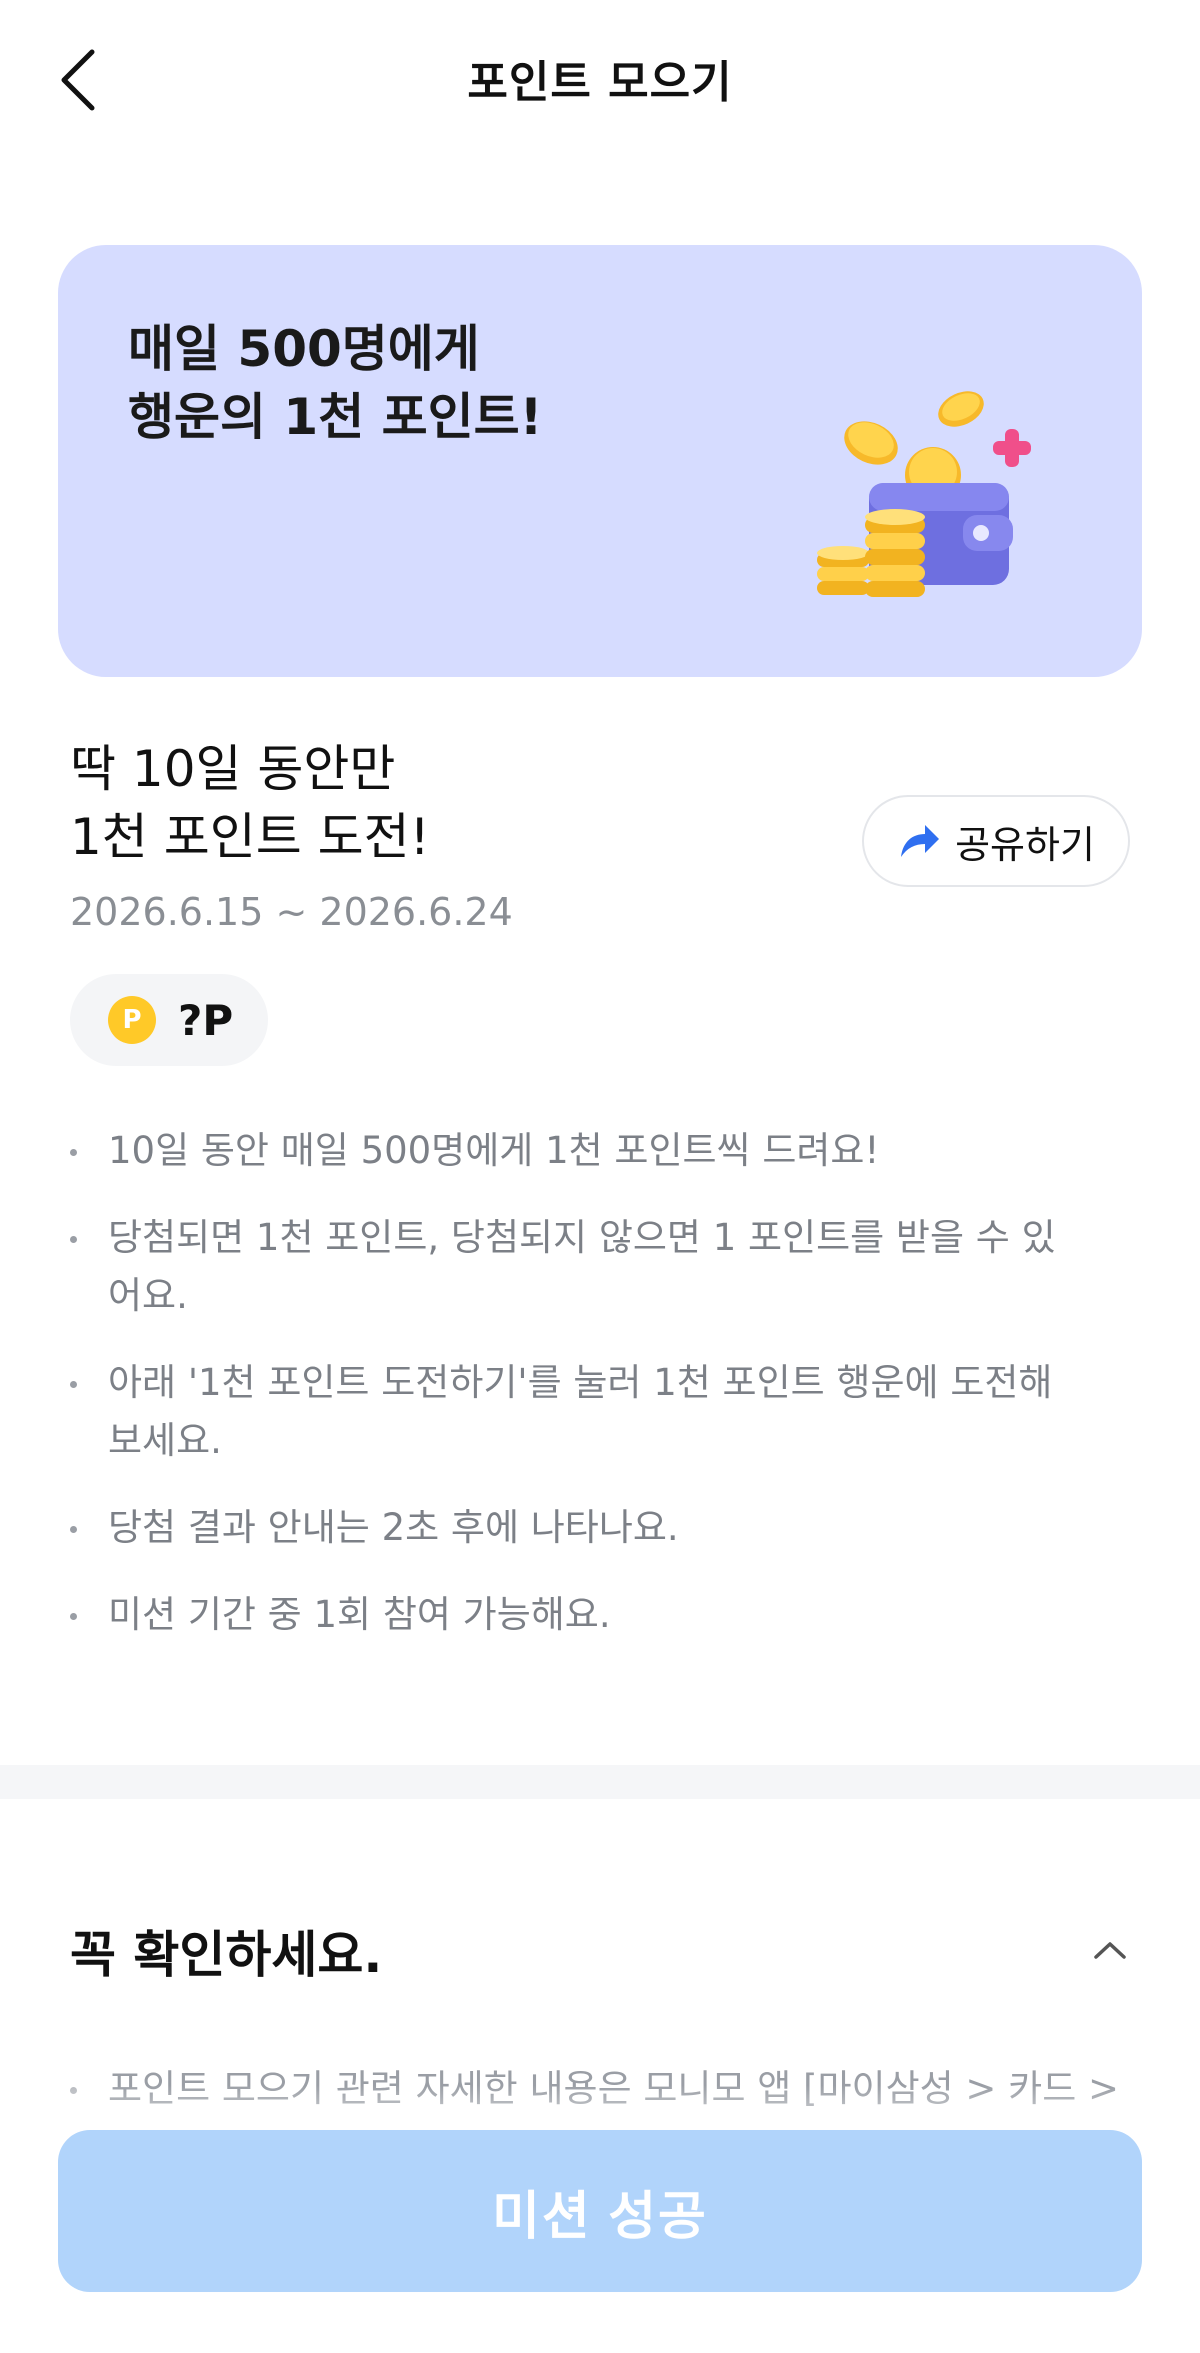 This screenshot has height=2353, width=1200. Describe the element at coordinates (206, 1020) in the screenshot. I see `points-value: ?P` at that location.